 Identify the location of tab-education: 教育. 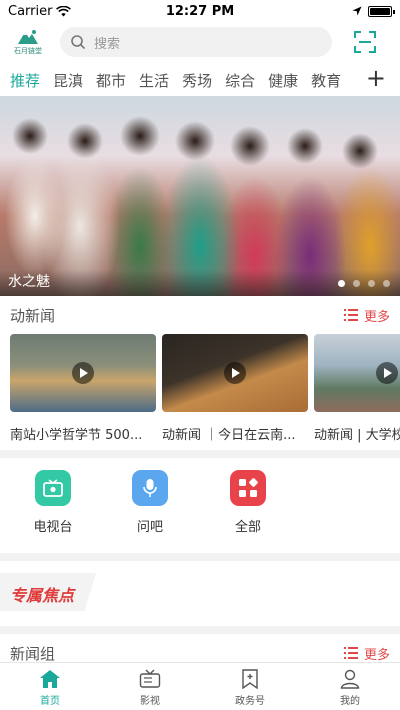
(326, 80).